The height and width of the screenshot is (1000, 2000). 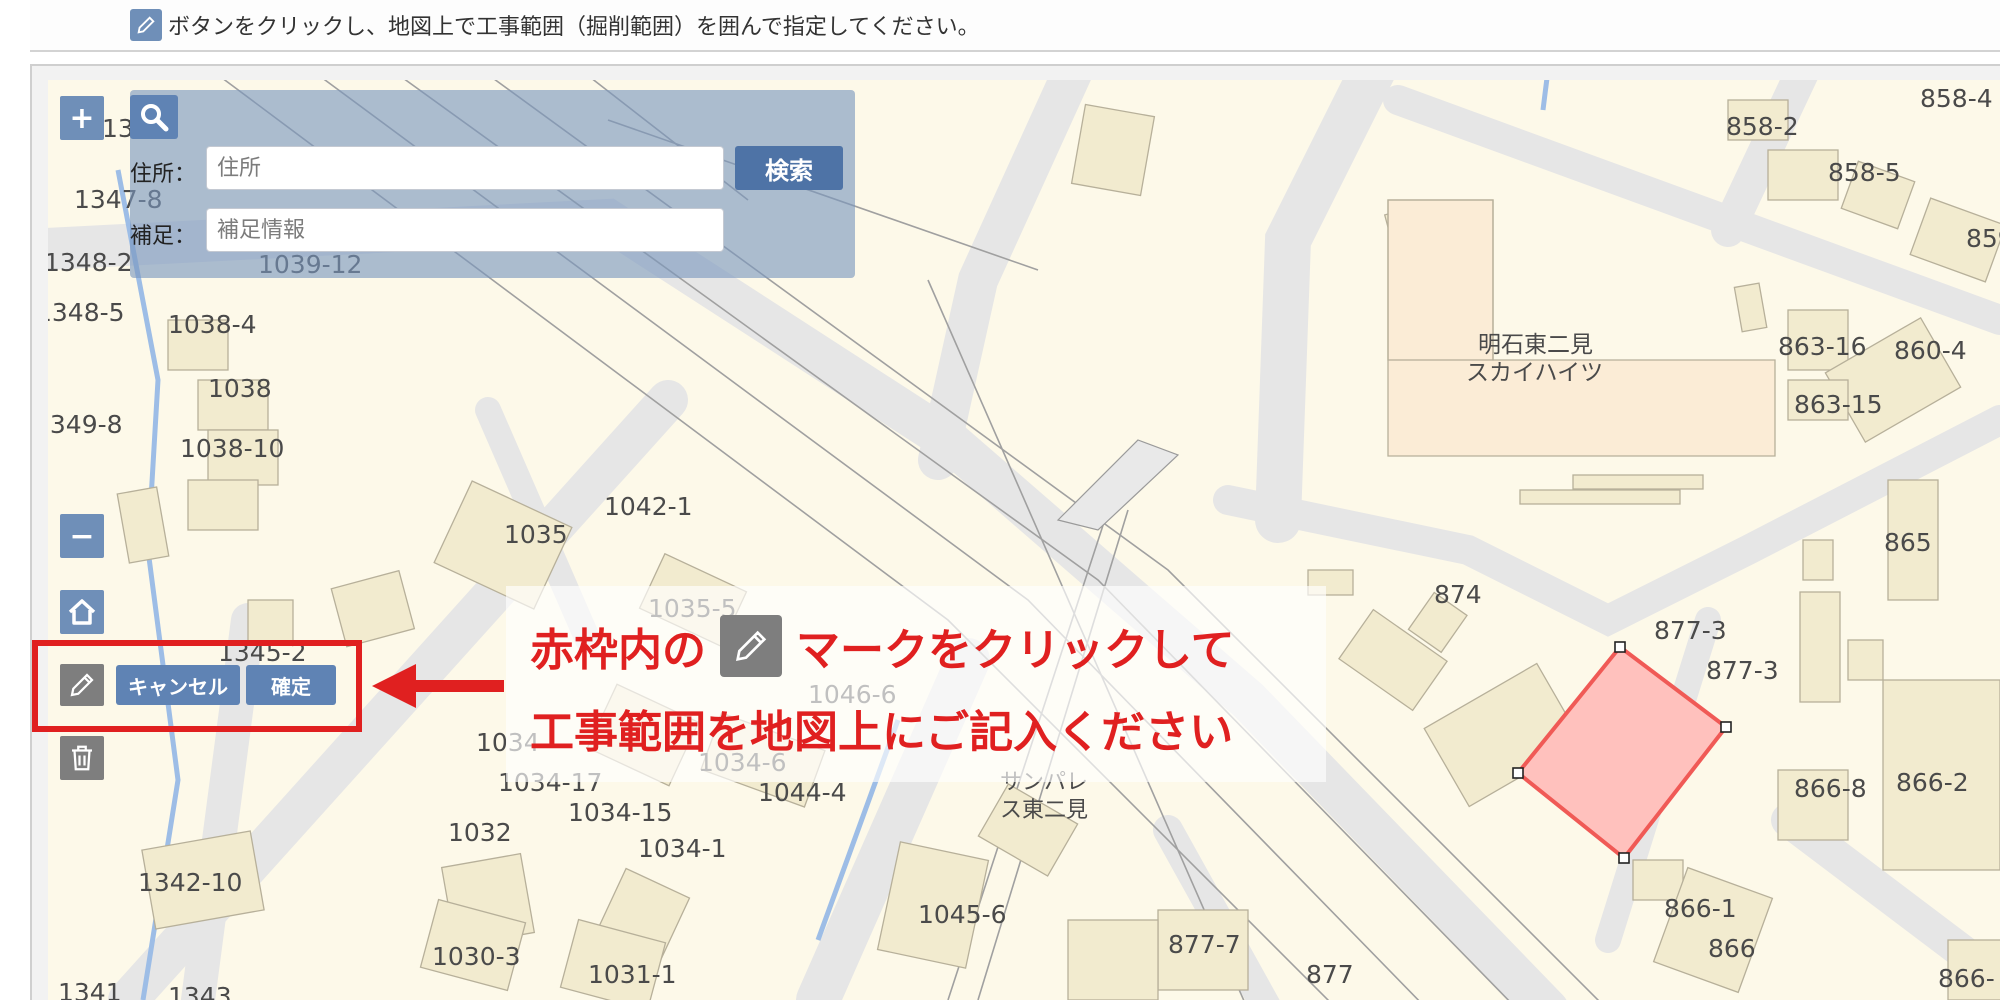 I want to click on parcel-label: 1342-10, so click(x=190, y=882).